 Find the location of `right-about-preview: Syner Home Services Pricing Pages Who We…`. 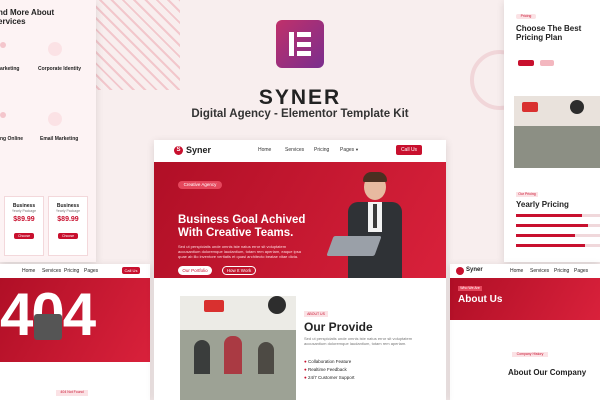

right-about-preview: Syner Home Services Pricing Pages Who We… is located at coordinates (525, 332).